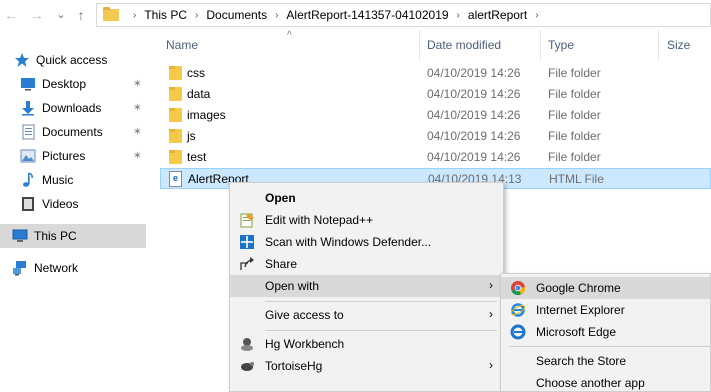 This screenshot has height=392, width=711. Describe the element at coordinates (576, 332) in the screenshot. I see `menu-item-label: Microsoft Edge` at that location.